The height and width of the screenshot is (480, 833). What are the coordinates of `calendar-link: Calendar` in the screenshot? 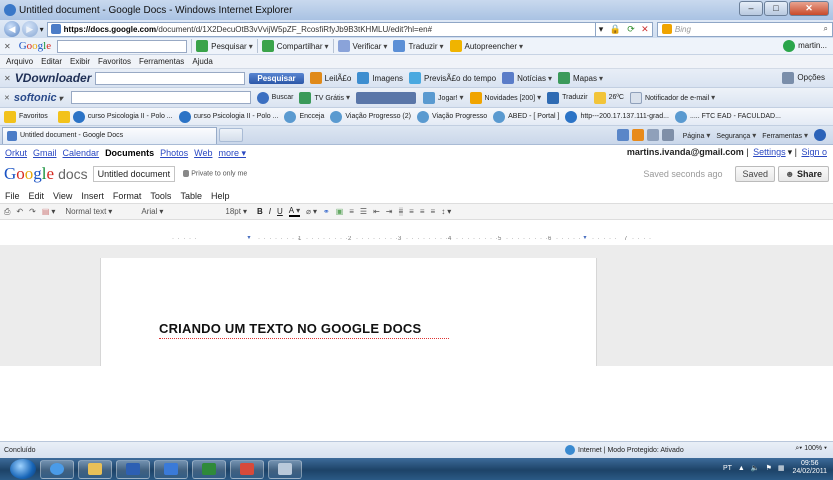 It's located at (81, 153).